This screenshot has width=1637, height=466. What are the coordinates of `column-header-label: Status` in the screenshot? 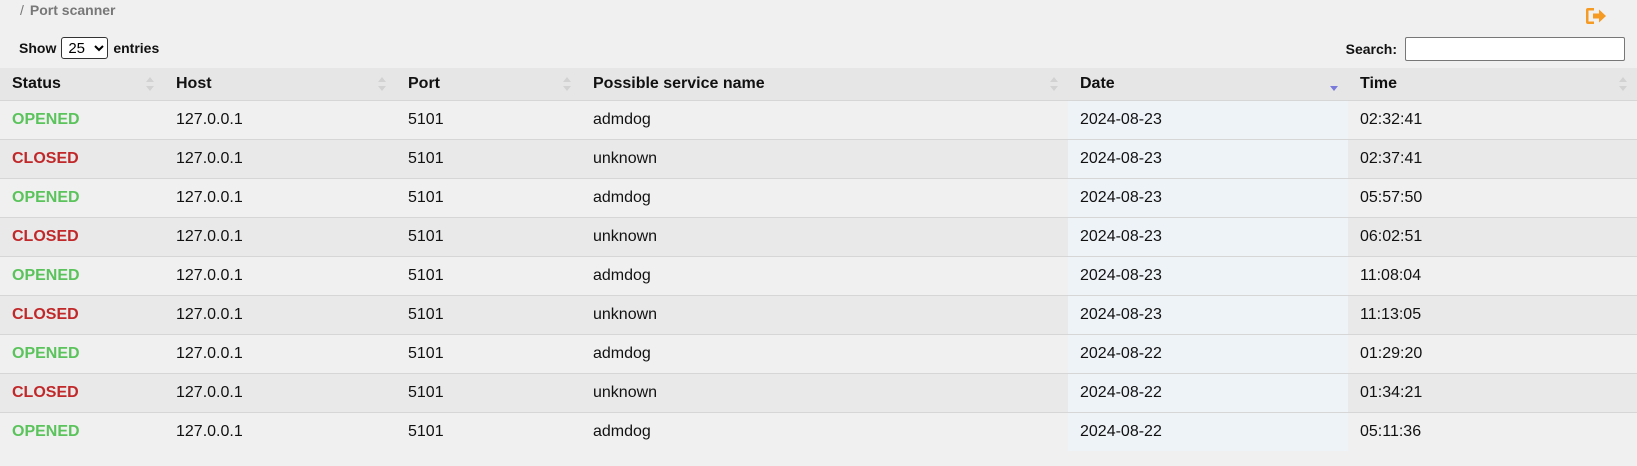 It's located at (36, 83).